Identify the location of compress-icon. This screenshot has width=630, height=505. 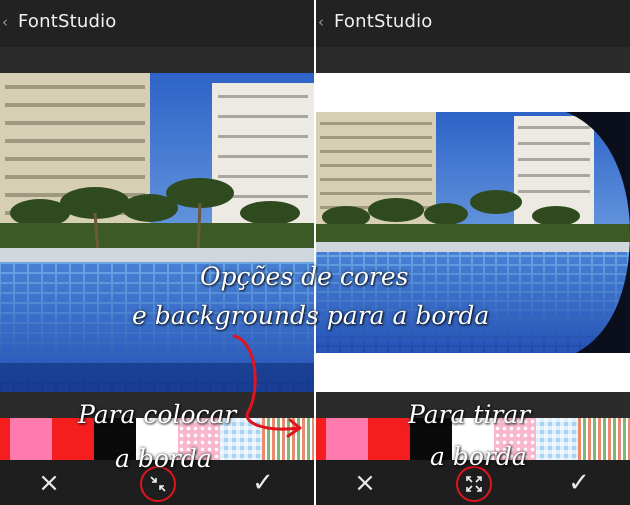
(158, 484).